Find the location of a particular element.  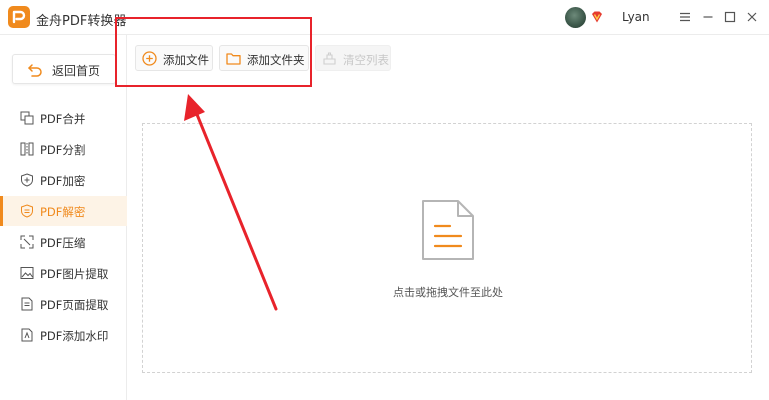

back-home-button: 返回首页 is located at coordinates (64, 69).